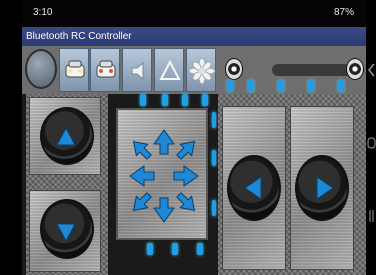  Describe the element at coordinates (164, 210) in the screenshot. I see `arrow-down-button` at that location.